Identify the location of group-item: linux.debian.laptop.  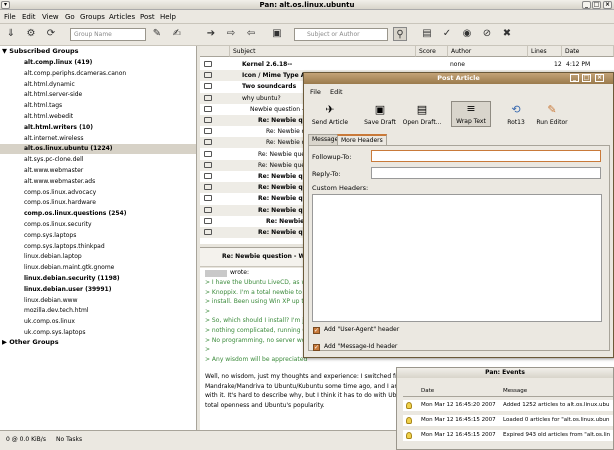
(53, 257).